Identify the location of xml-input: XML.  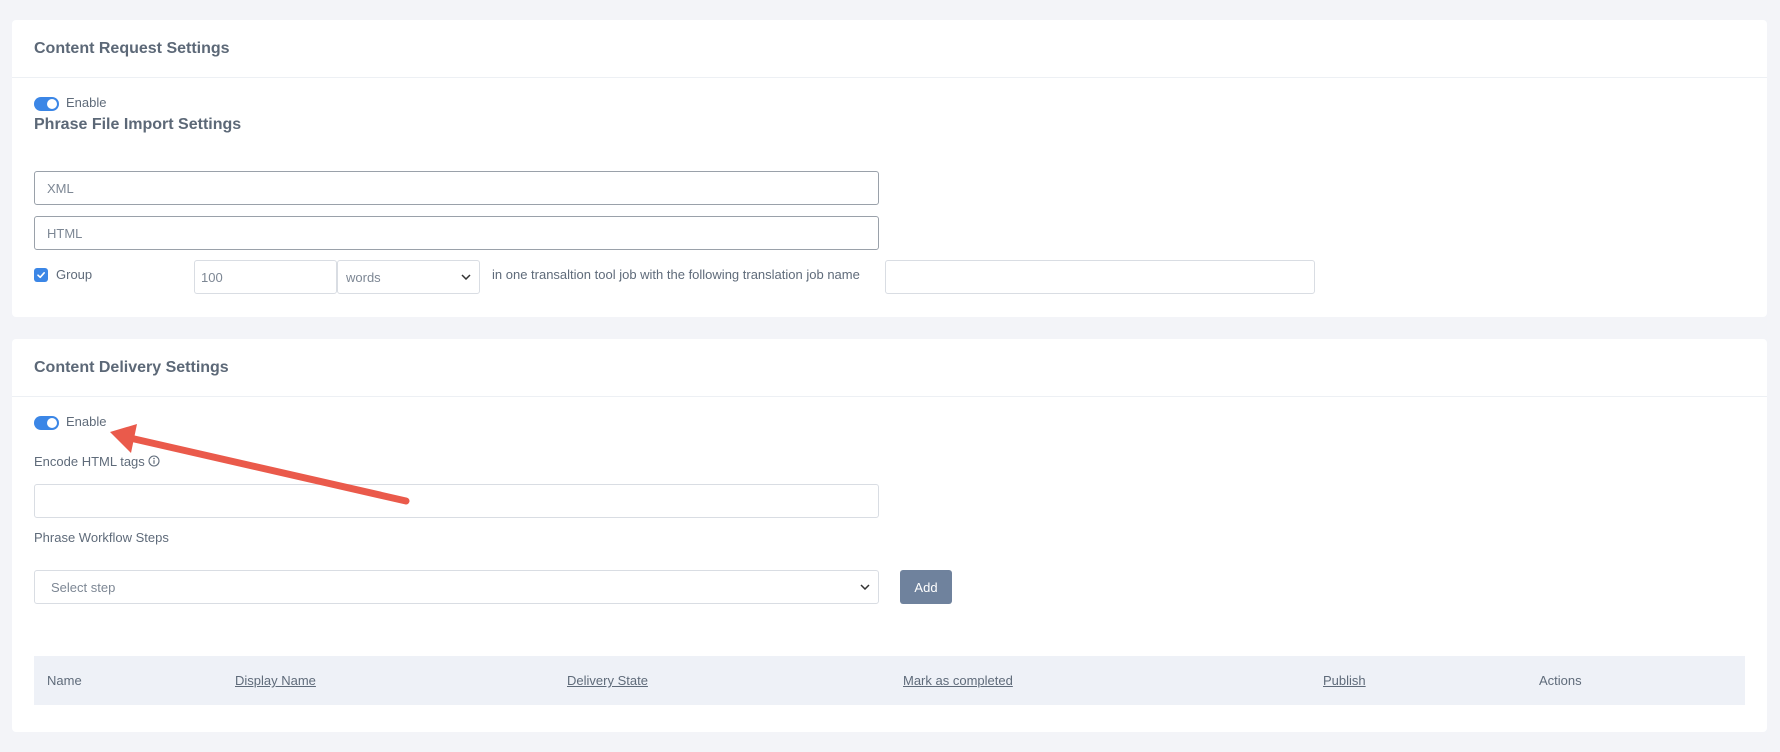
(456, 188).